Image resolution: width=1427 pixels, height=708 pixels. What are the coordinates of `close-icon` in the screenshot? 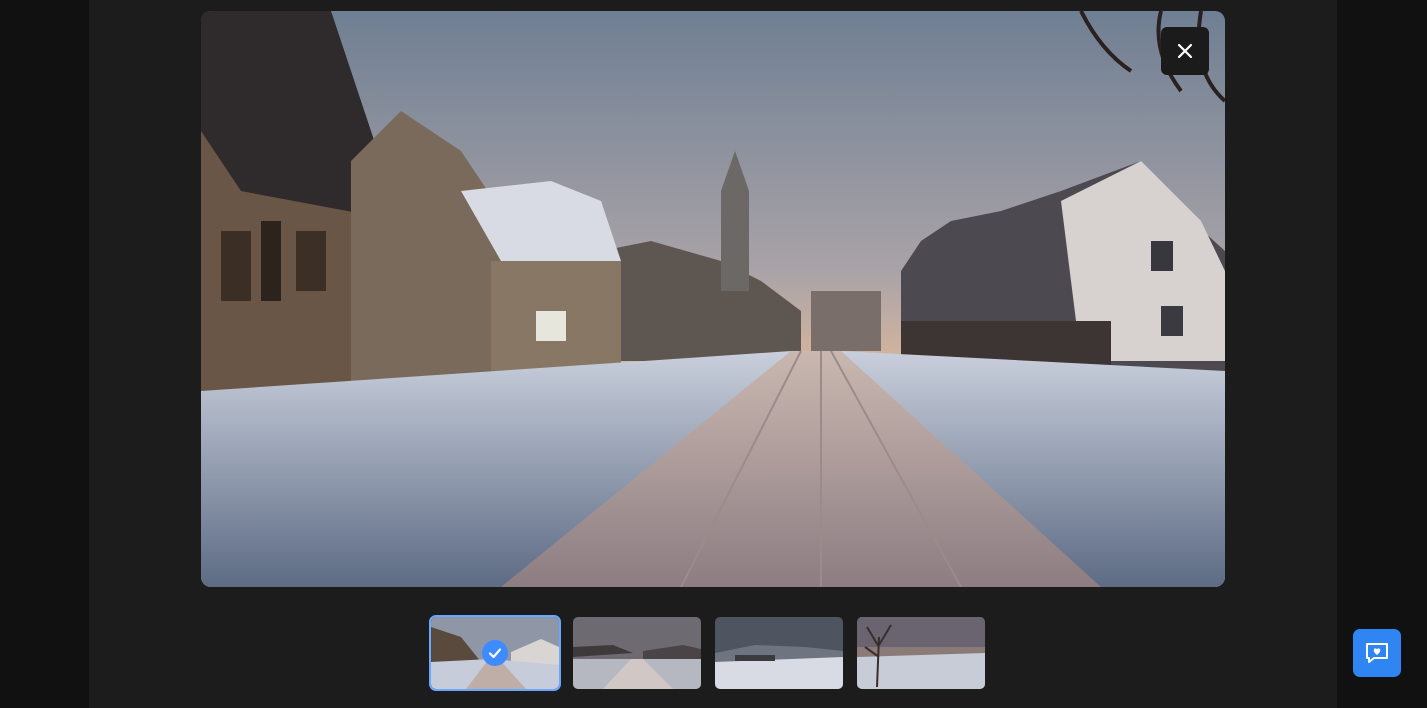 It's located at (1185, 51).